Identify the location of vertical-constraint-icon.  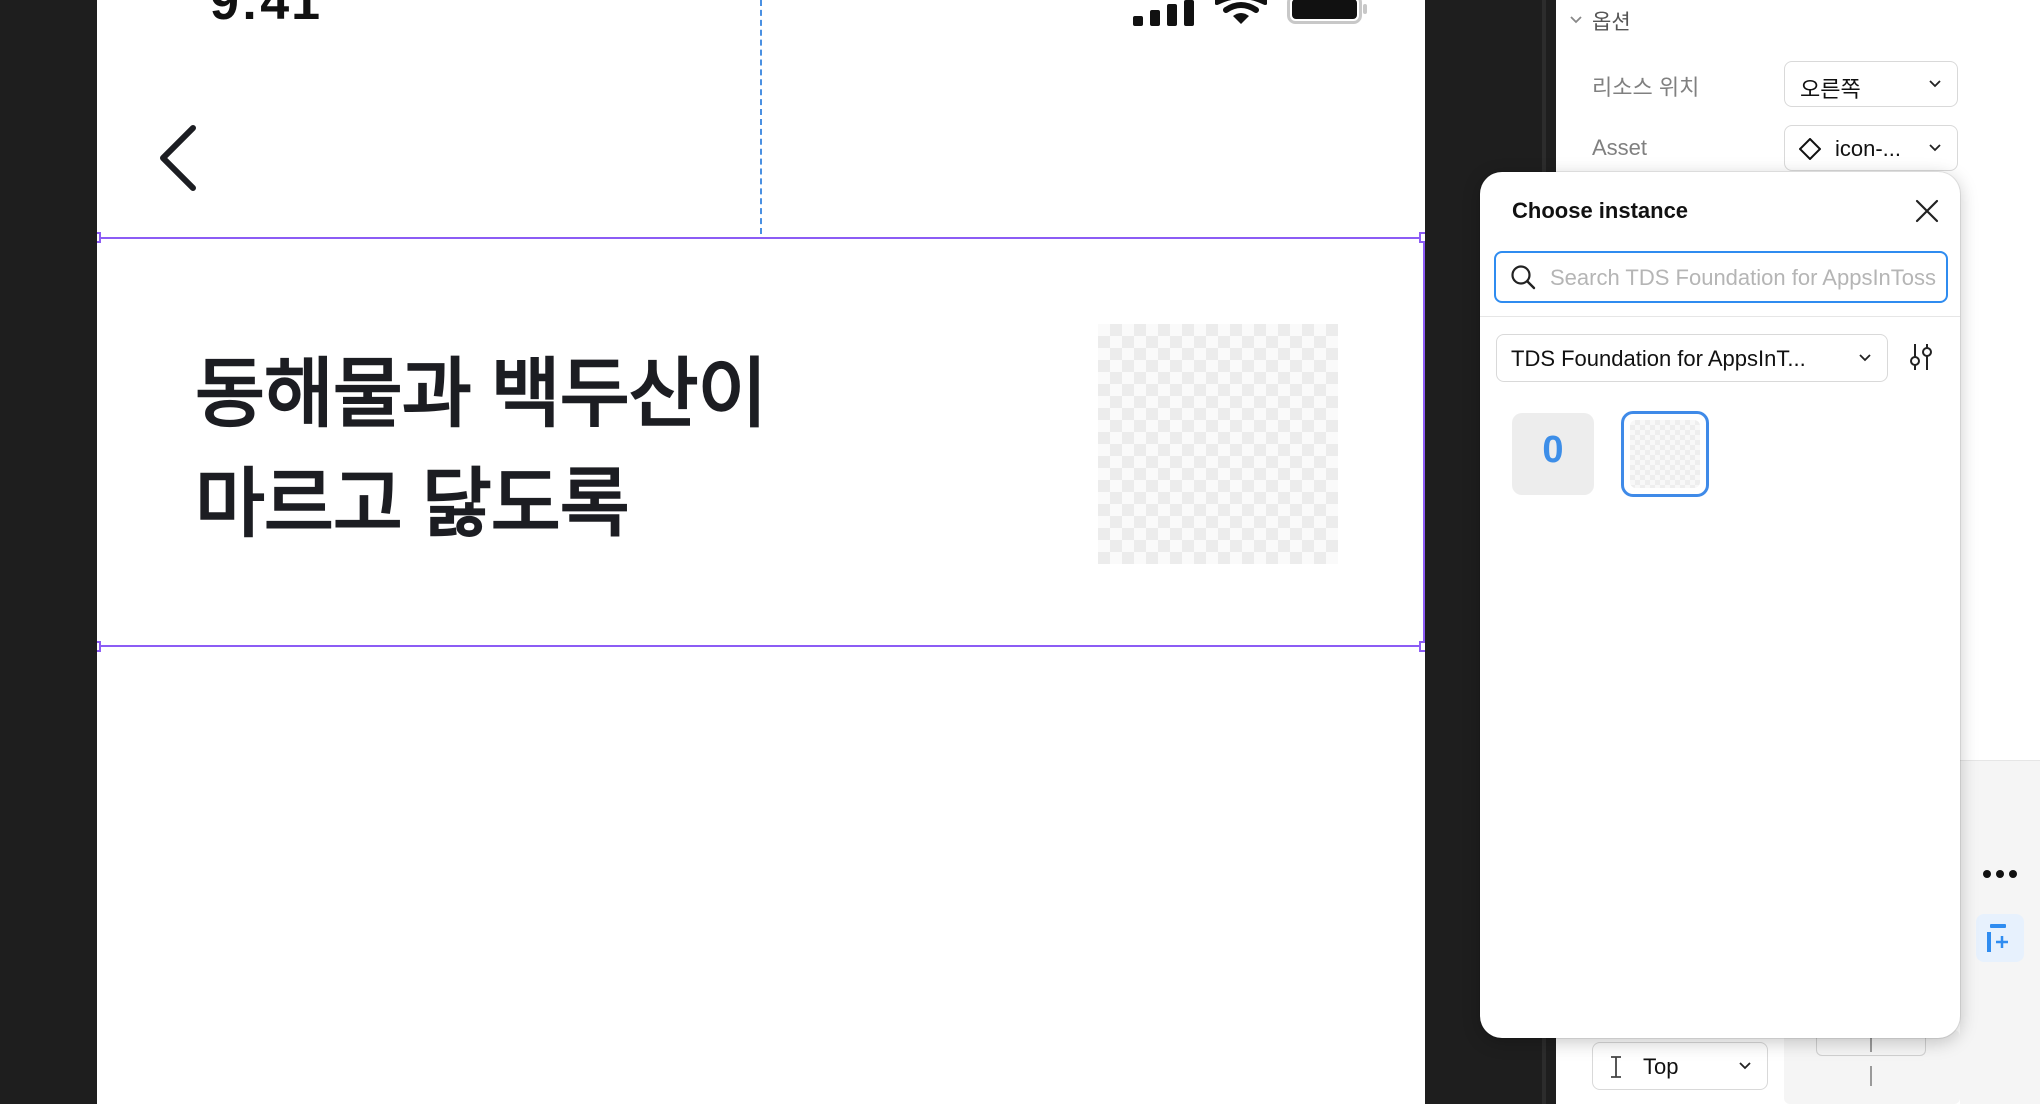
(1616, 1067).